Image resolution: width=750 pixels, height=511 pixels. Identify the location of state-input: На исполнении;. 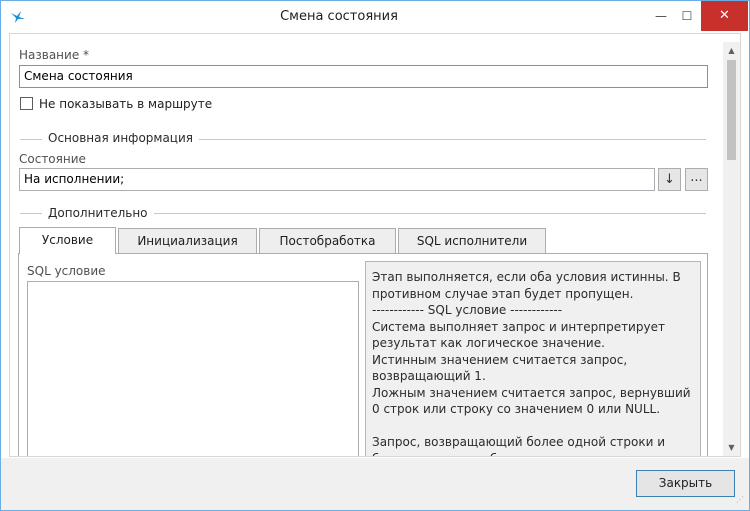
(337, 179).